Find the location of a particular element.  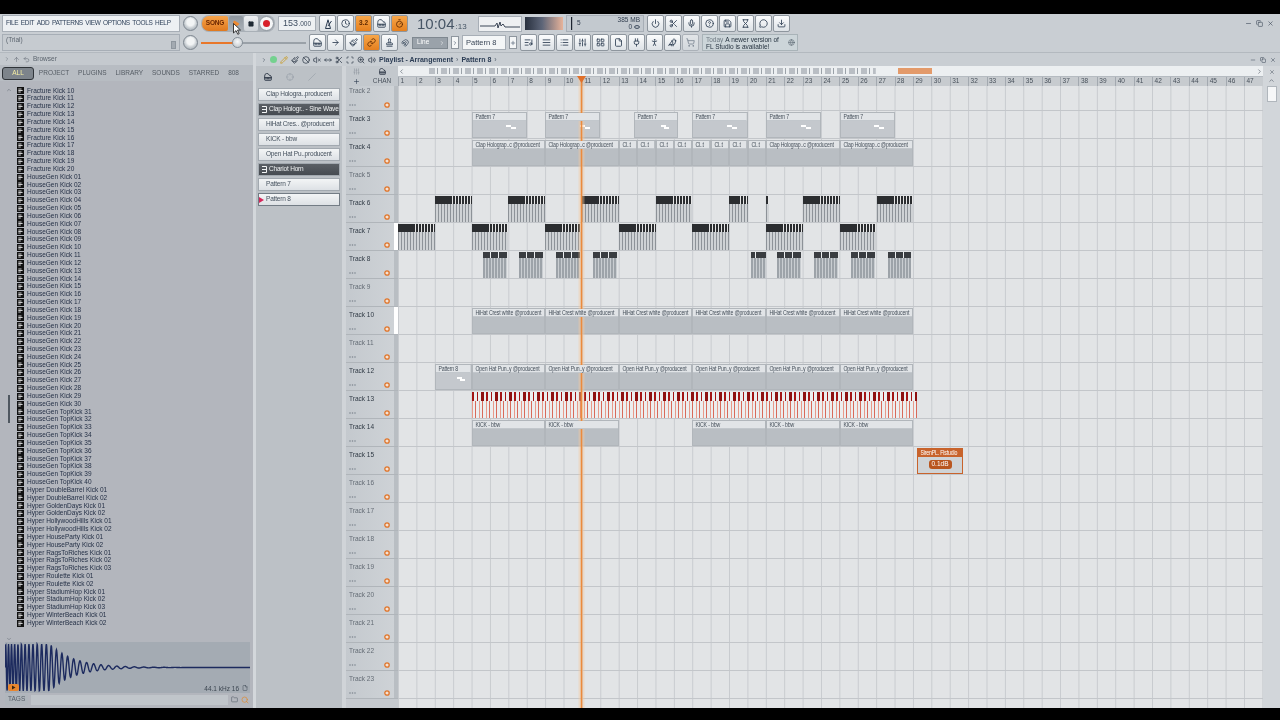

globe-icon is located at coordinates (791, 42).